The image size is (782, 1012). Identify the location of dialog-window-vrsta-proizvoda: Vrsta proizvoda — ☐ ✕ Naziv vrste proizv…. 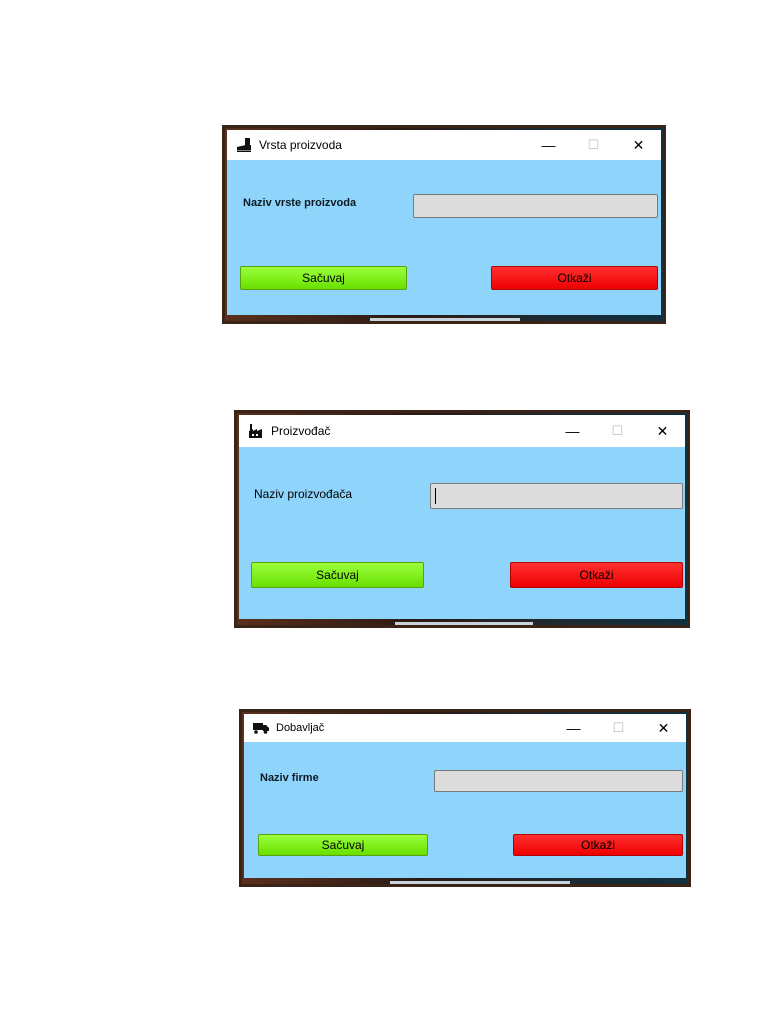
(444, 222).